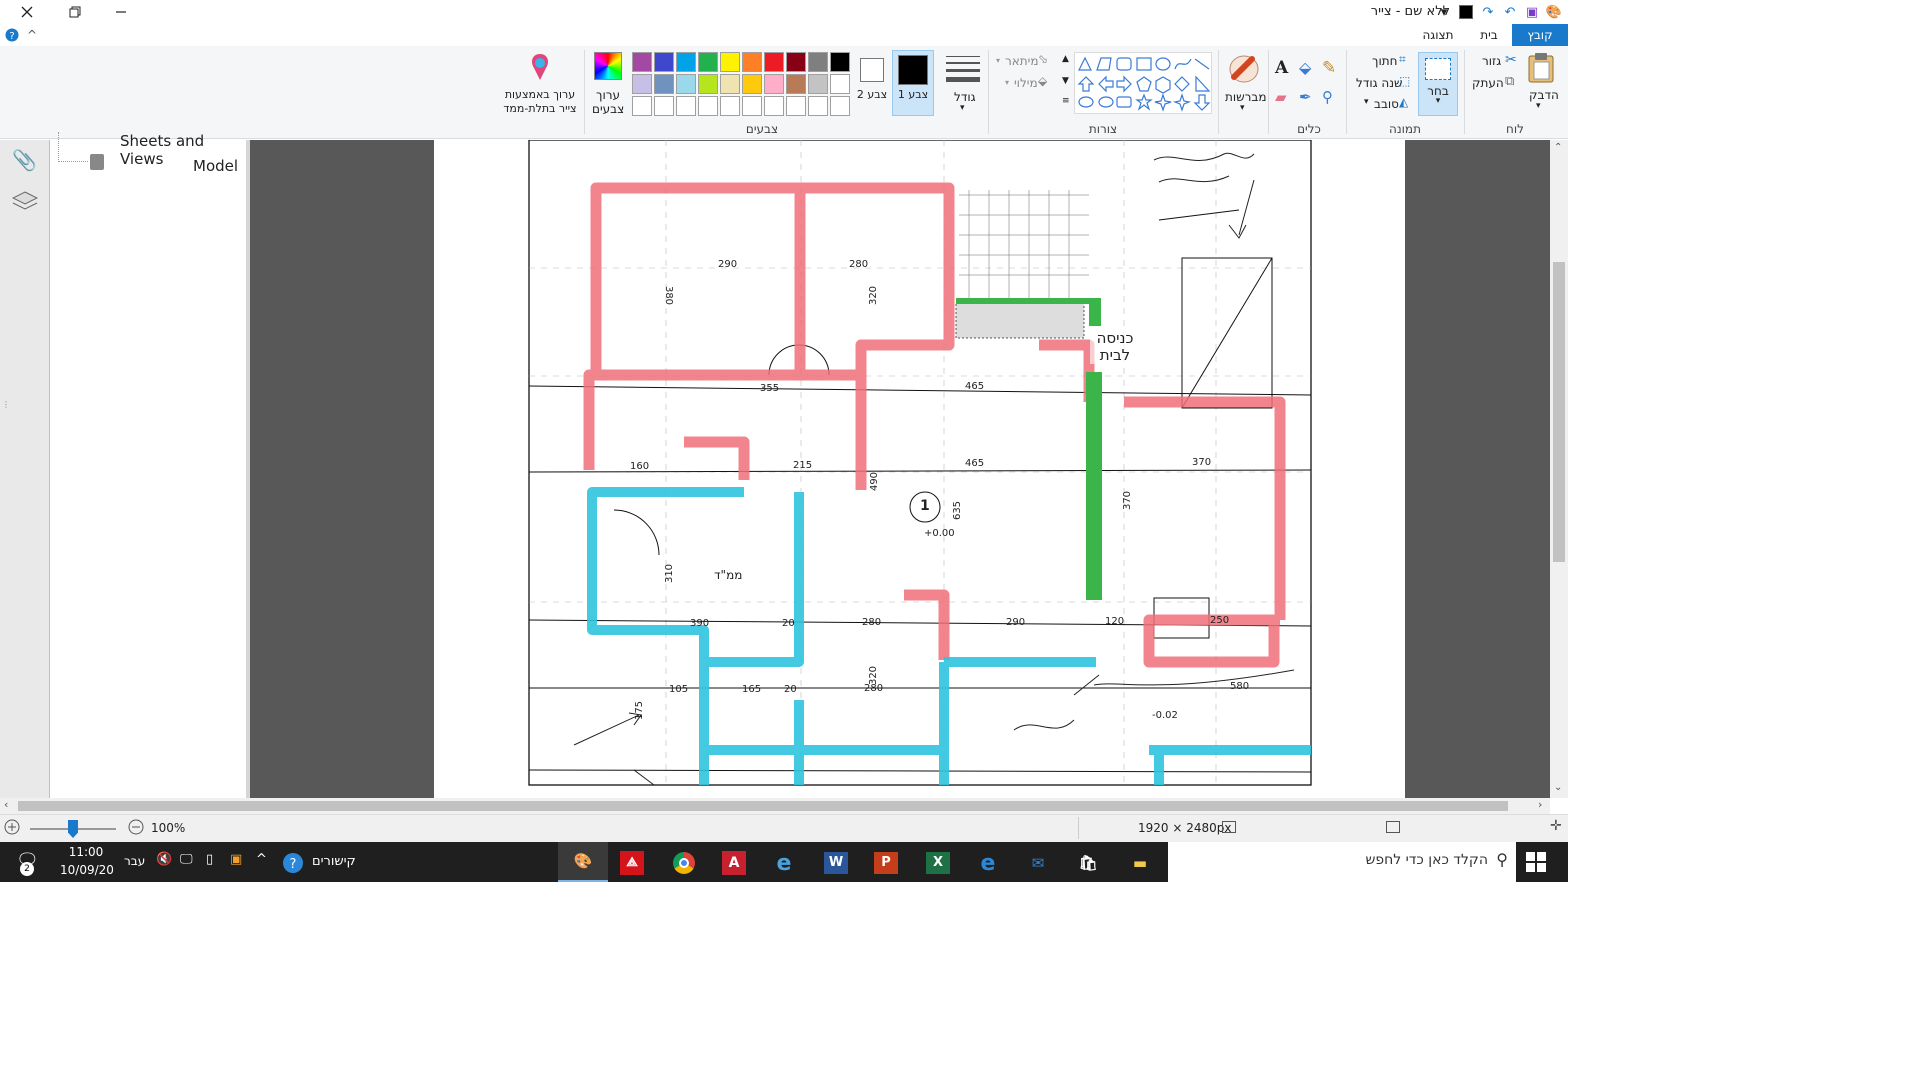 The height and width of the screenshot is (1080, 1920). Describe the element at coordinates (1559, 412) in the screenshot. I see `vertical-scroll-thumb` at that location.